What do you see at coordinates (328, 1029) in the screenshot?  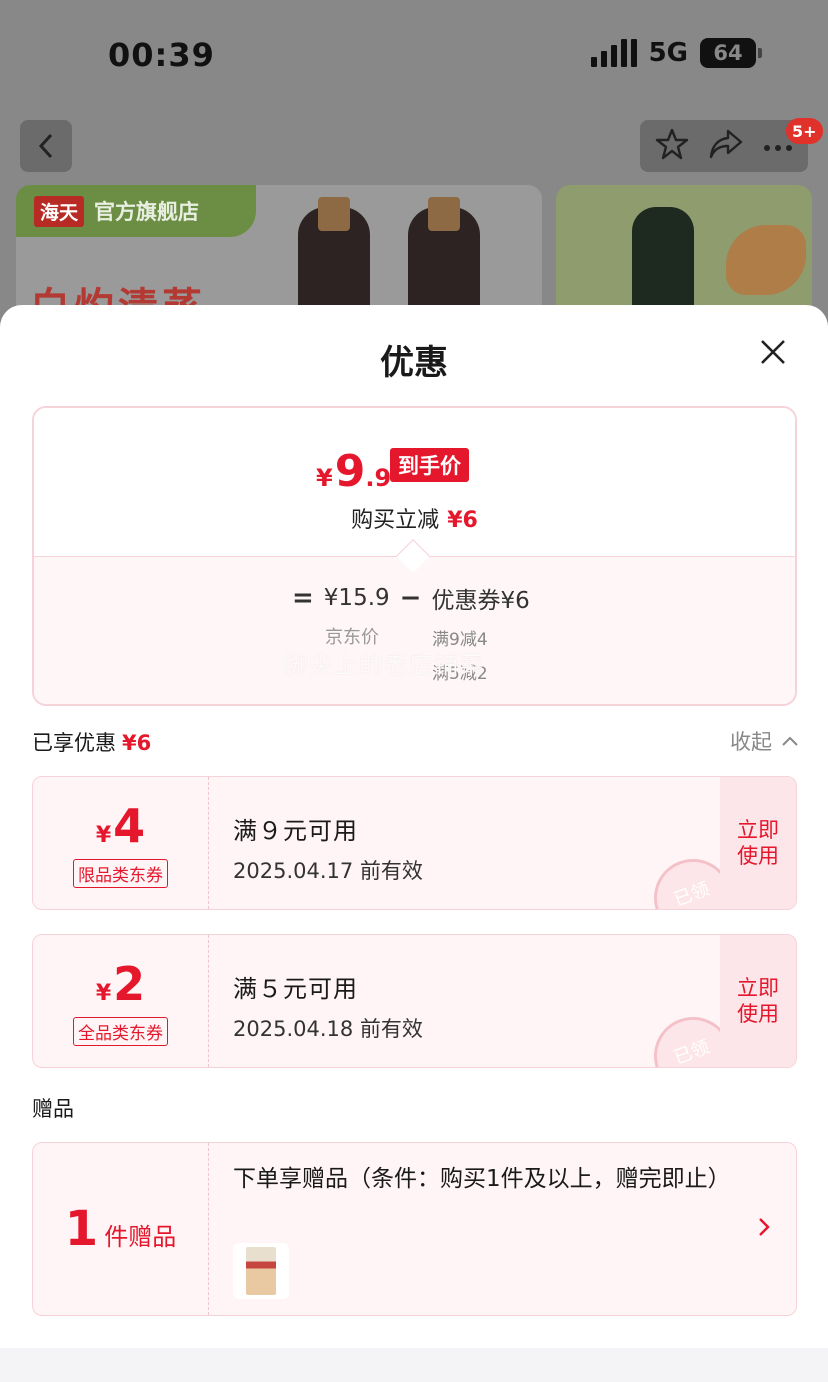 I see `coupon-valid-date: 2025.04.18 前有效` at bounding box center [328, 1029].